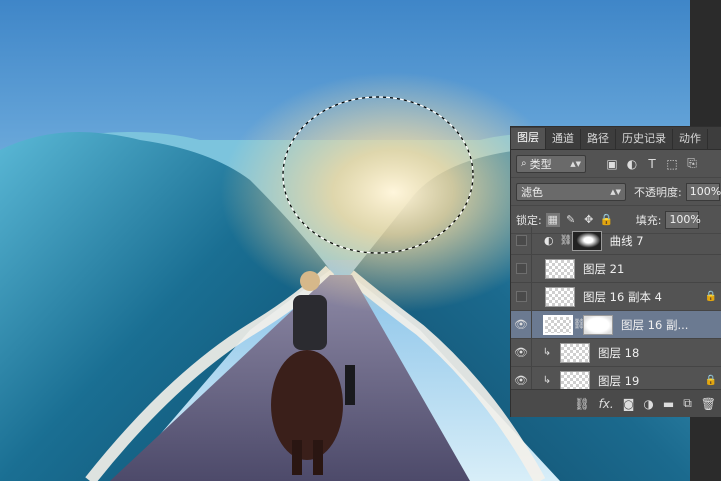 The height and width of the screenshot is (481, 721). I want to click on lock-pixels-icon: ✎, so click(571, 220).